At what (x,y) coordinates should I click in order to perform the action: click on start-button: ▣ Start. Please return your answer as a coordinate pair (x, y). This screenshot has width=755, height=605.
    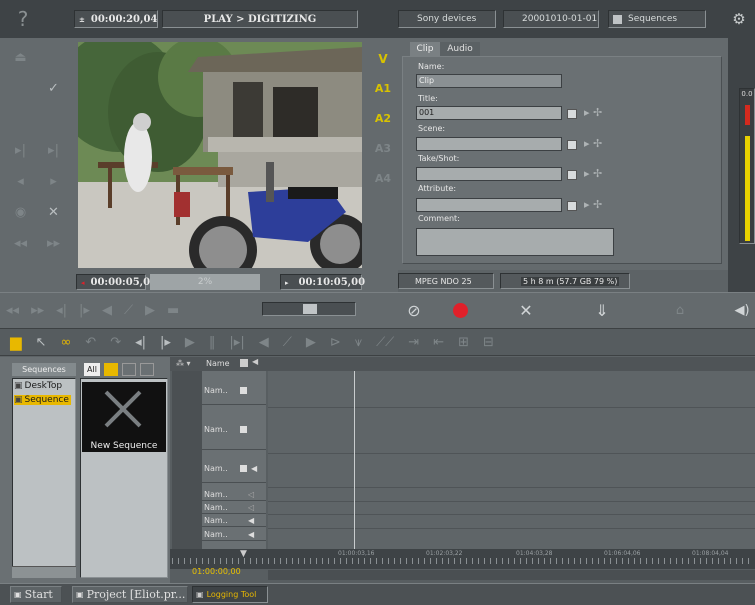
    Looking at the image, I should click on (36, 594).